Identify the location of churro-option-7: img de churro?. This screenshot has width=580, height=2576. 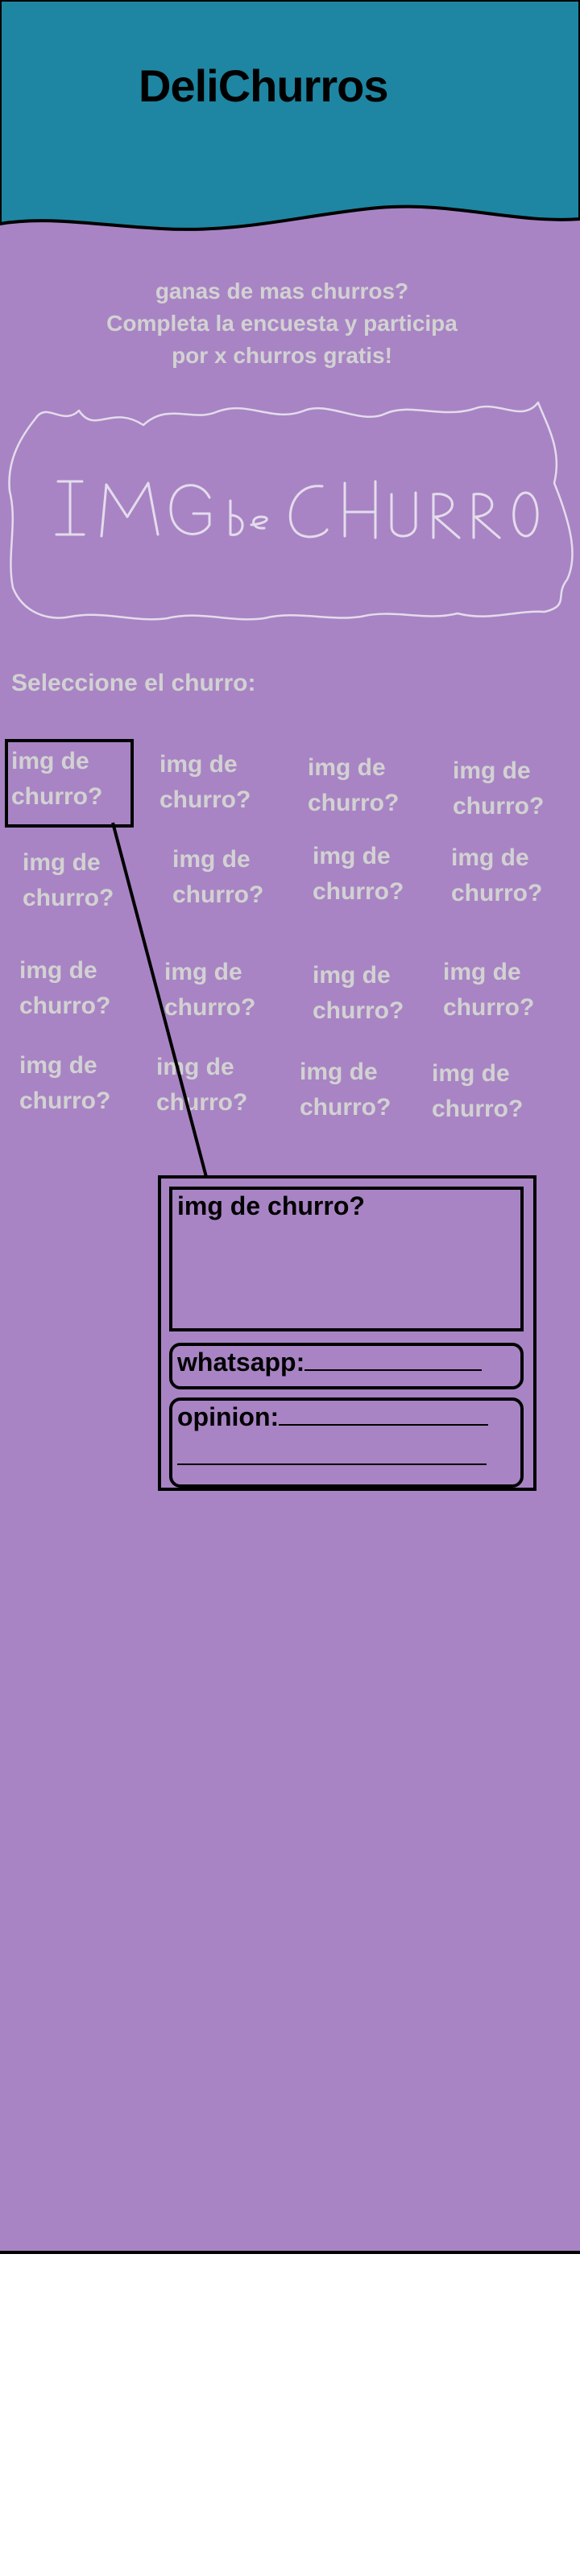
(373, 874).